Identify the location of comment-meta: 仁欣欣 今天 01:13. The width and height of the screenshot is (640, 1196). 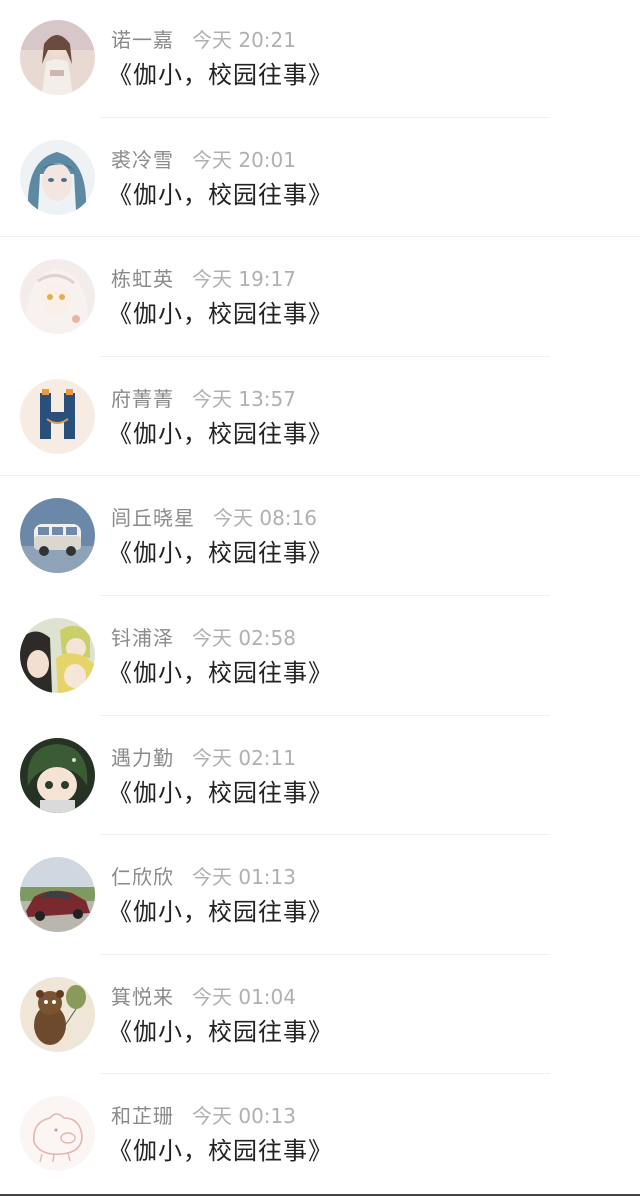
(203, 877).